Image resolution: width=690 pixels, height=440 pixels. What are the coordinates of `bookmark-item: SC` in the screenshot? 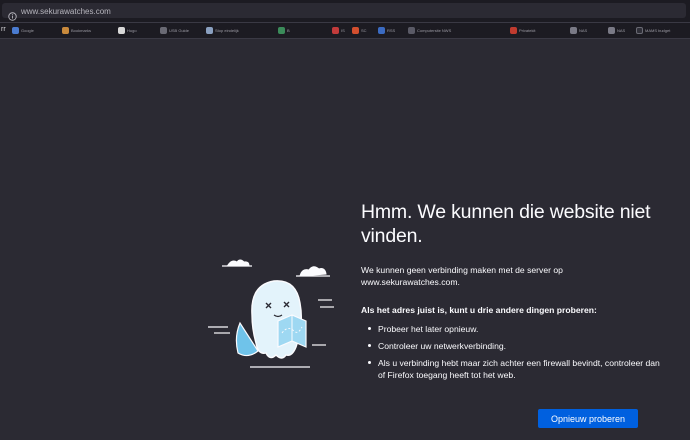 It's located at (363, 31).